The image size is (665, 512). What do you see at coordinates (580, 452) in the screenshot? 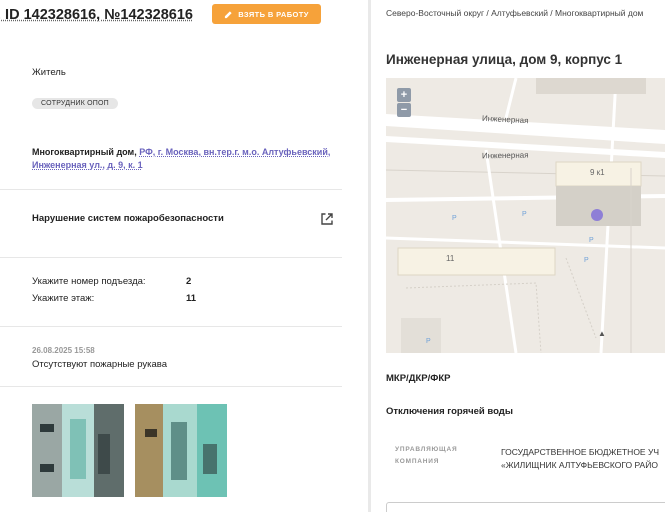
I see `management-company-line: ГОСУДАРСТВЕННОЕ БЮДЖЕТНОЕ УЧ` at bounding box center [580, 452].